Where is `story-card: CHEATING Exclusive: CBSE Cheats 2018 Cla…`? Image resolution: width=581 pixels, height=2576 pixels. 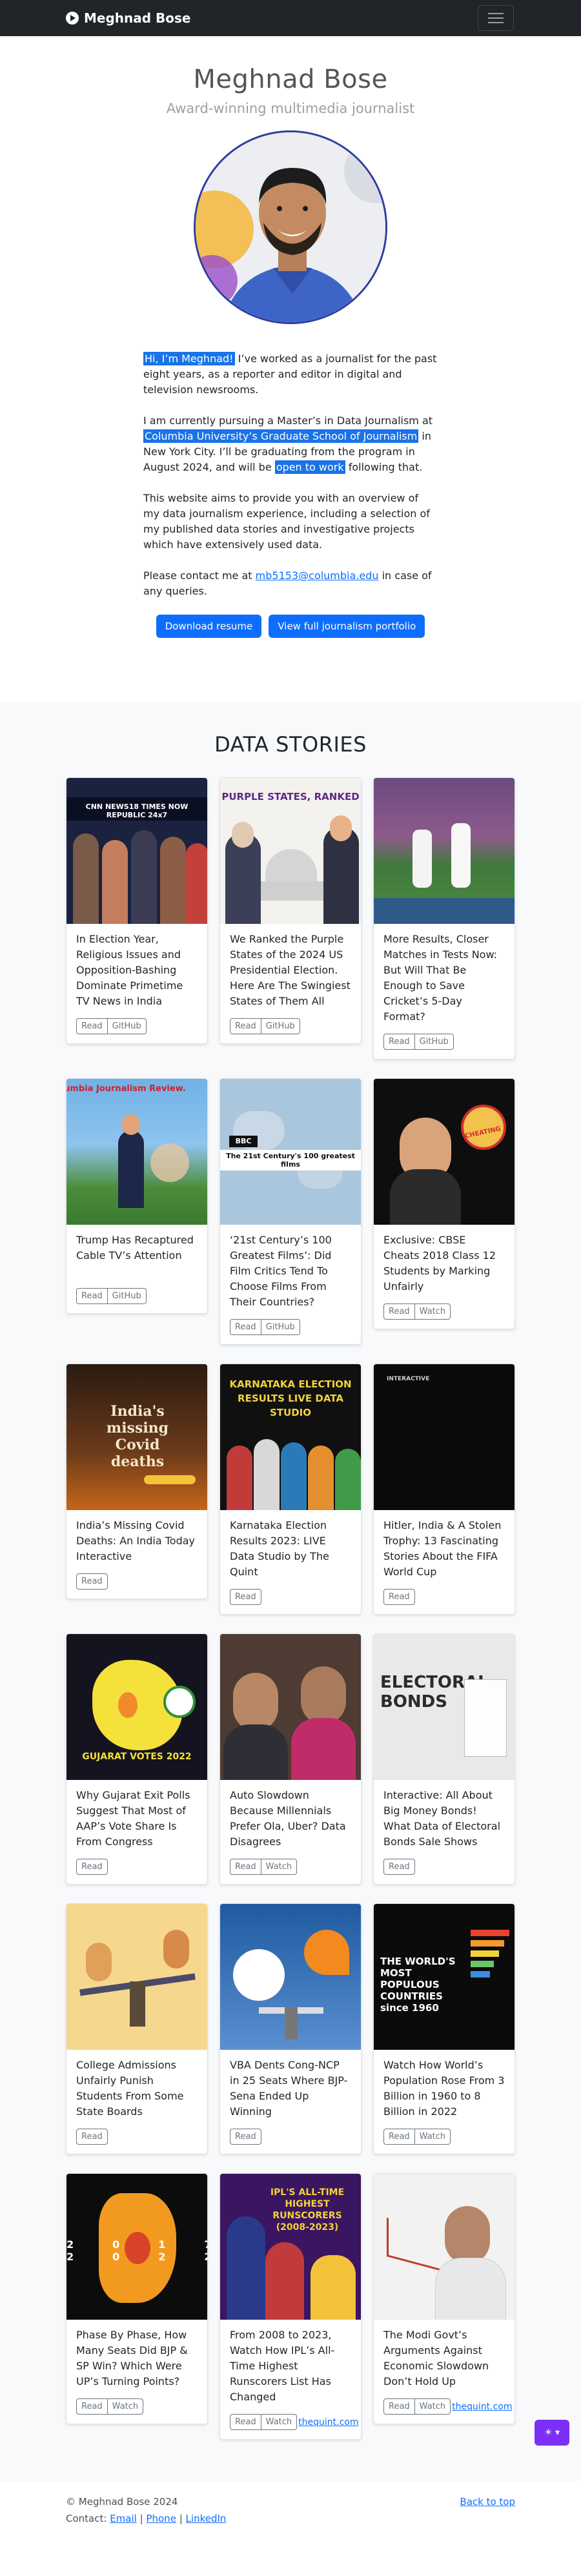 story-card: CHEATING Exclusive: CBSE Cheats 2018 Cla… is located at coordinates (444, 1203).